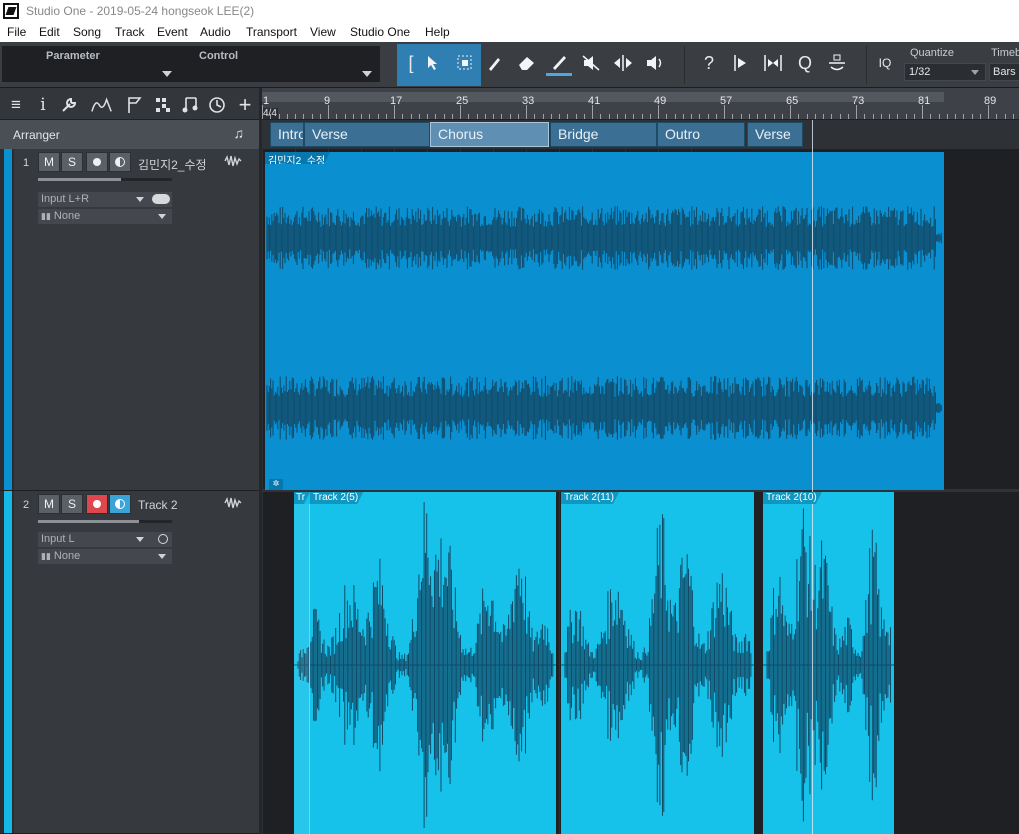 This screenshot has height=834, width=1019. I want to click on track-header-1: 1 M S 김민지2_수정 Input L+R ▮▮ None, so click(131, 320).